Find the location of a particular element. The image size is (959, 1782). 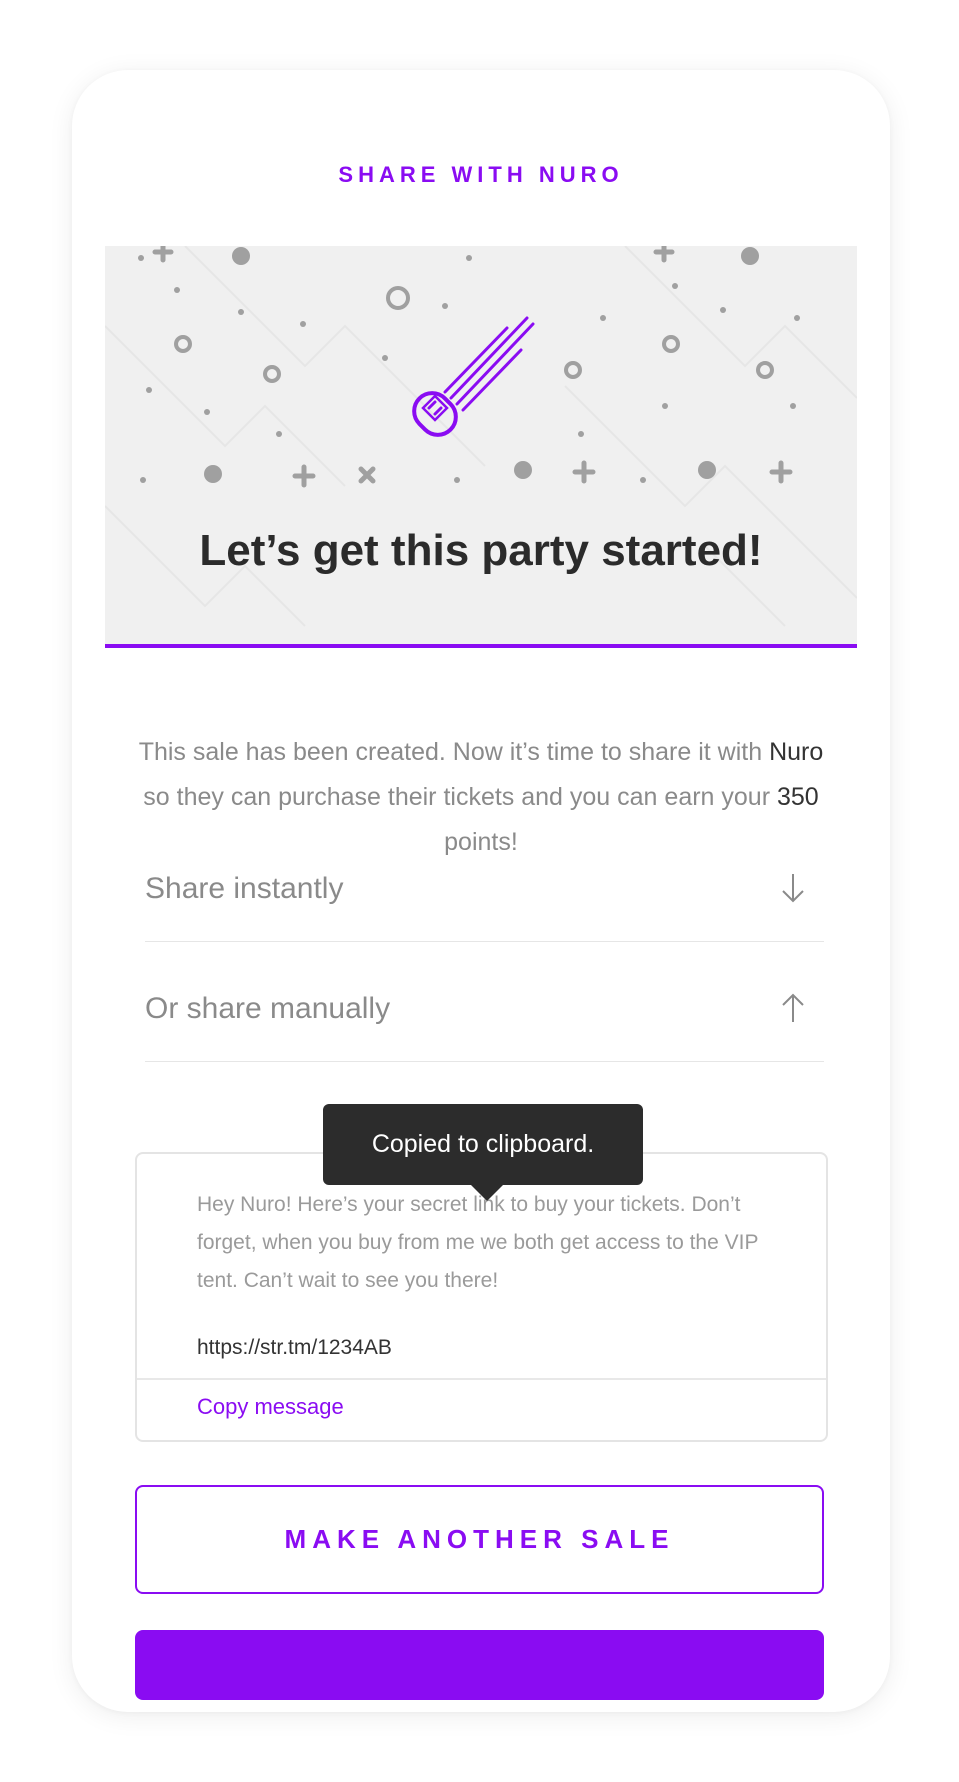

page-eyebrow: SHARE WITH NURO is located at coordinates (481, 174).